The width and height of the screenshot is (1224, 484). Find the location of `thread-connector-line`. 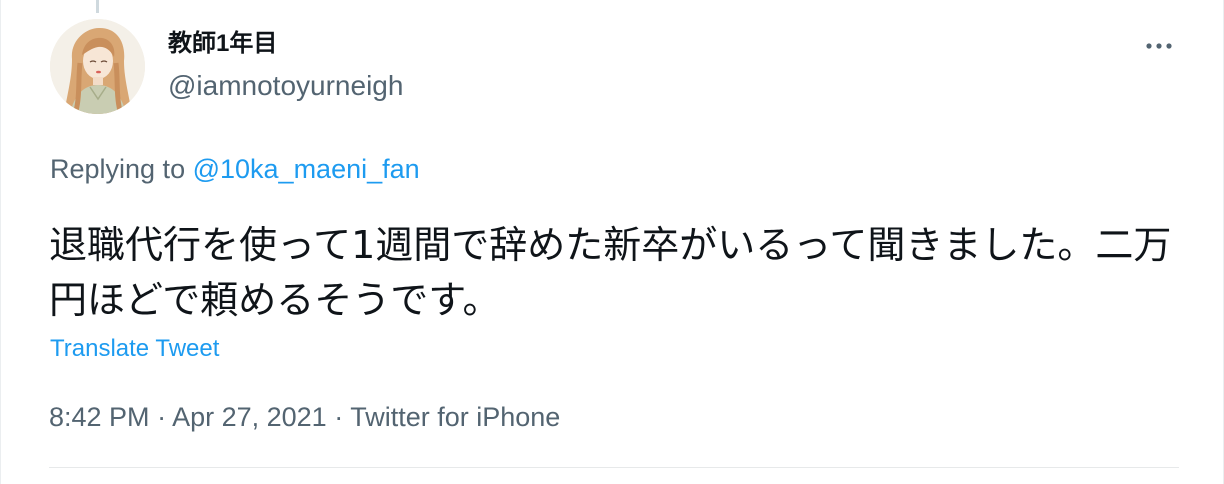

thread-connector-line is located at coordinates (97, 6).